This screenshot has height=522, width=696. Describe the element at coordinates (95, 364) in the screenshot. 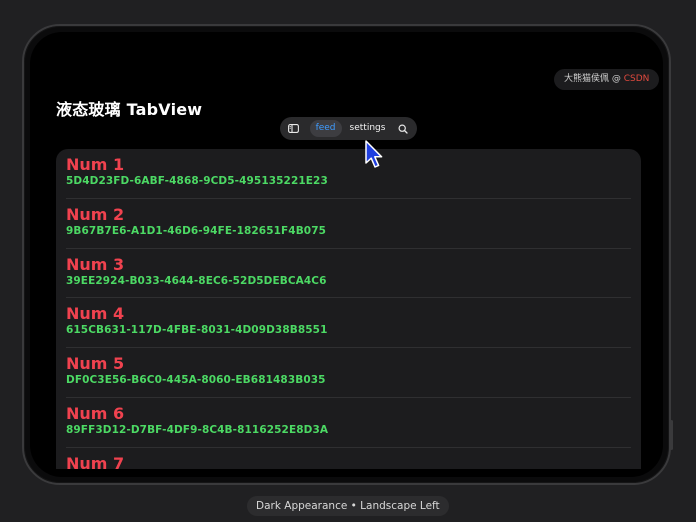

I see `item-title: Num 5` at that location.